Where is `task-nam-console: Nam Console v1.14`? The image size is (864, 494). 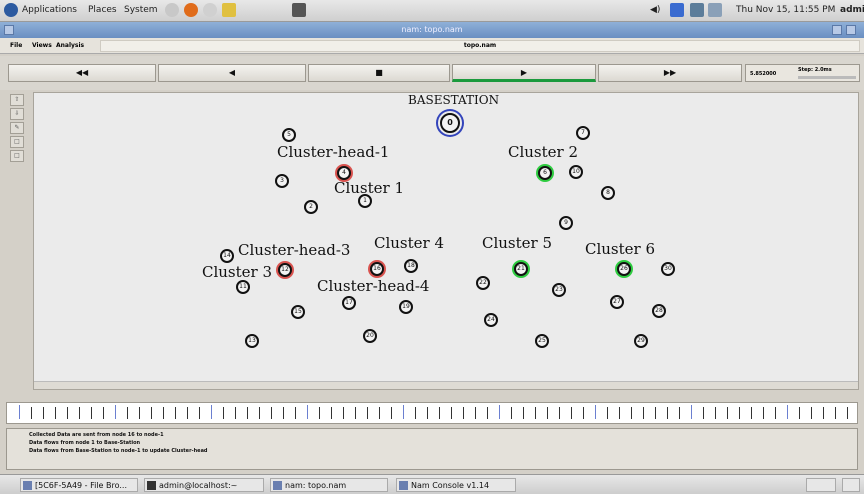 task-nam-console: Nam Console v1.14 is located at coordinates (456, 485).